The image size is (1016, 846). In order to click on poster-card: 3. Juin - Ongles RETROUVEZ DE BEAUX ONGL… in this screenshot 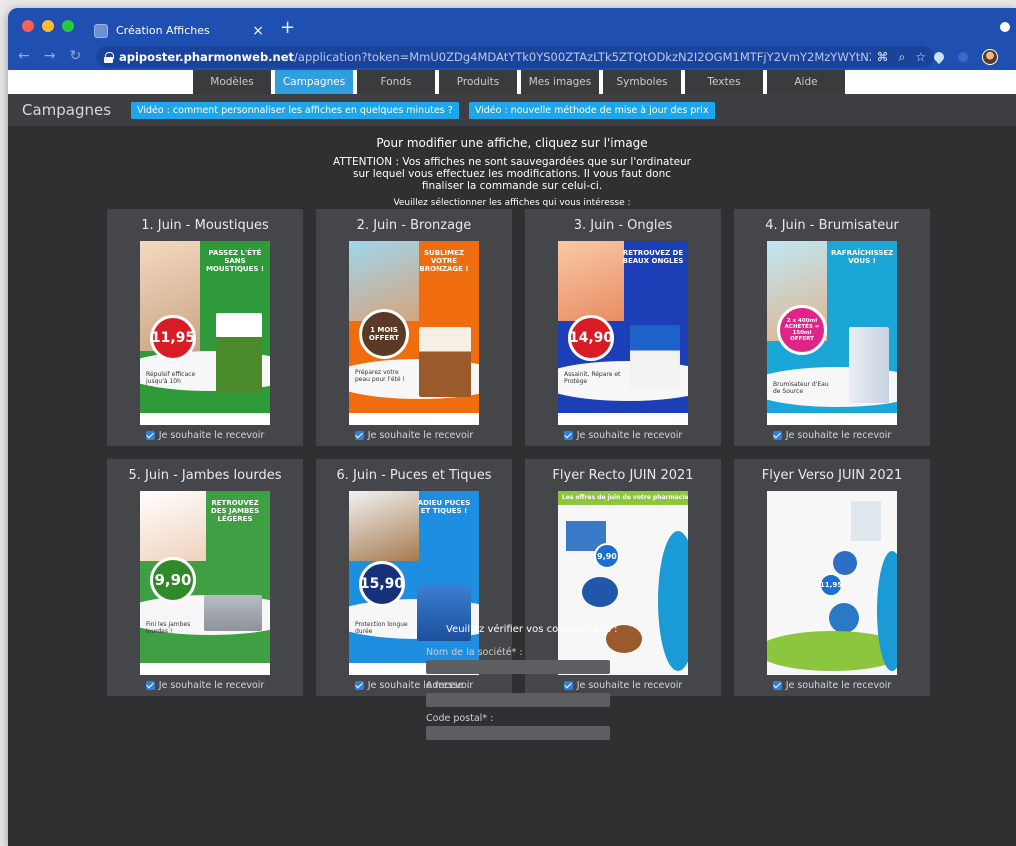, I will do `click(623, 327)`.